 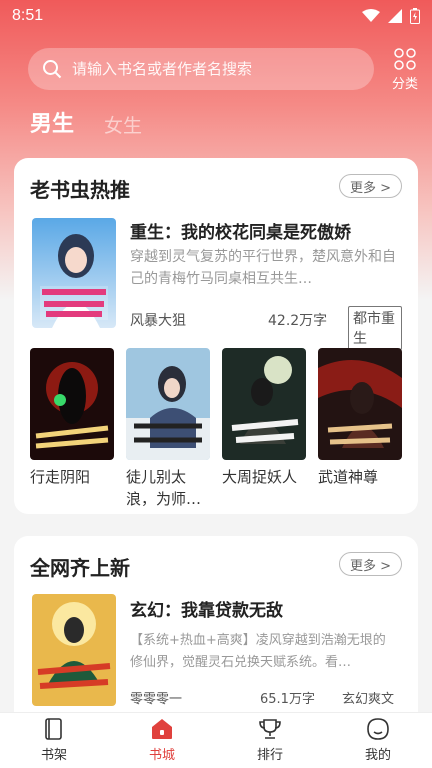 What do you see at coordinates (404, 84) in the screenshot?
I see `category-label: 分类` at bounding box center [404, 84].